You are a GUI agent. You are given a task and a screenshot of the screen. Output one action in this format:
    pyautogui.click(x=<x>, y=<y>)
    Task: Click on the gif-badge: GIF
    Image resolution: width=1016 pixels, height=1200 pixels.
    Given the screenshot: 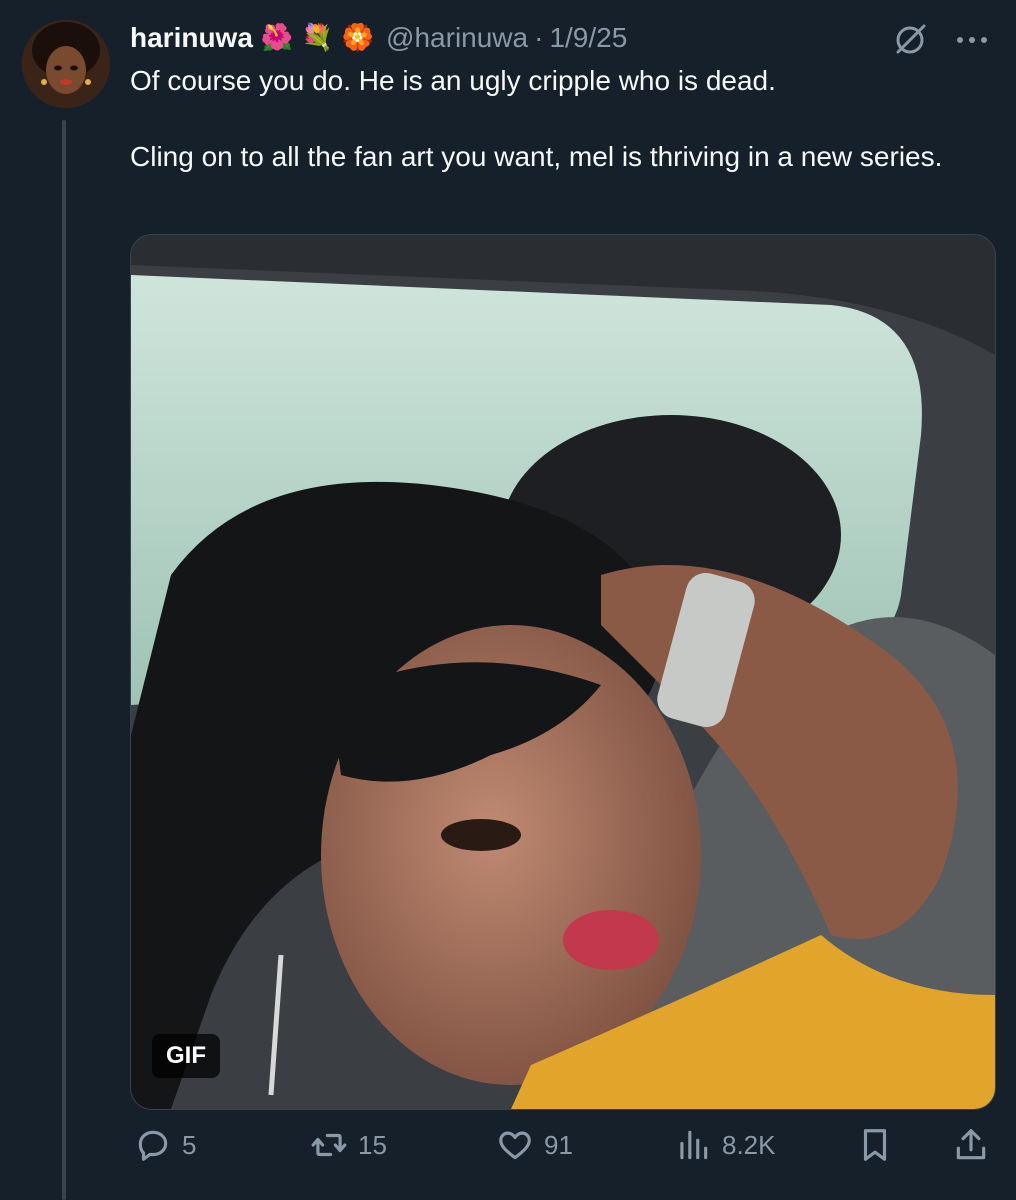 What is the action you would take?
    pyautogui.click(x=186, y=1056)
    